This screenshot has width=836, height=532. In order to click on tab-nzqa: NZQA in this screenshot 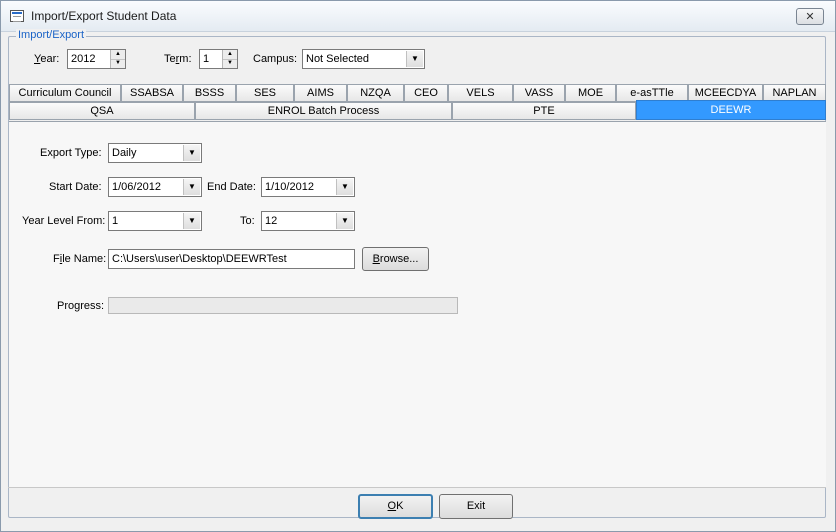, I will do `click(375, 93)`.